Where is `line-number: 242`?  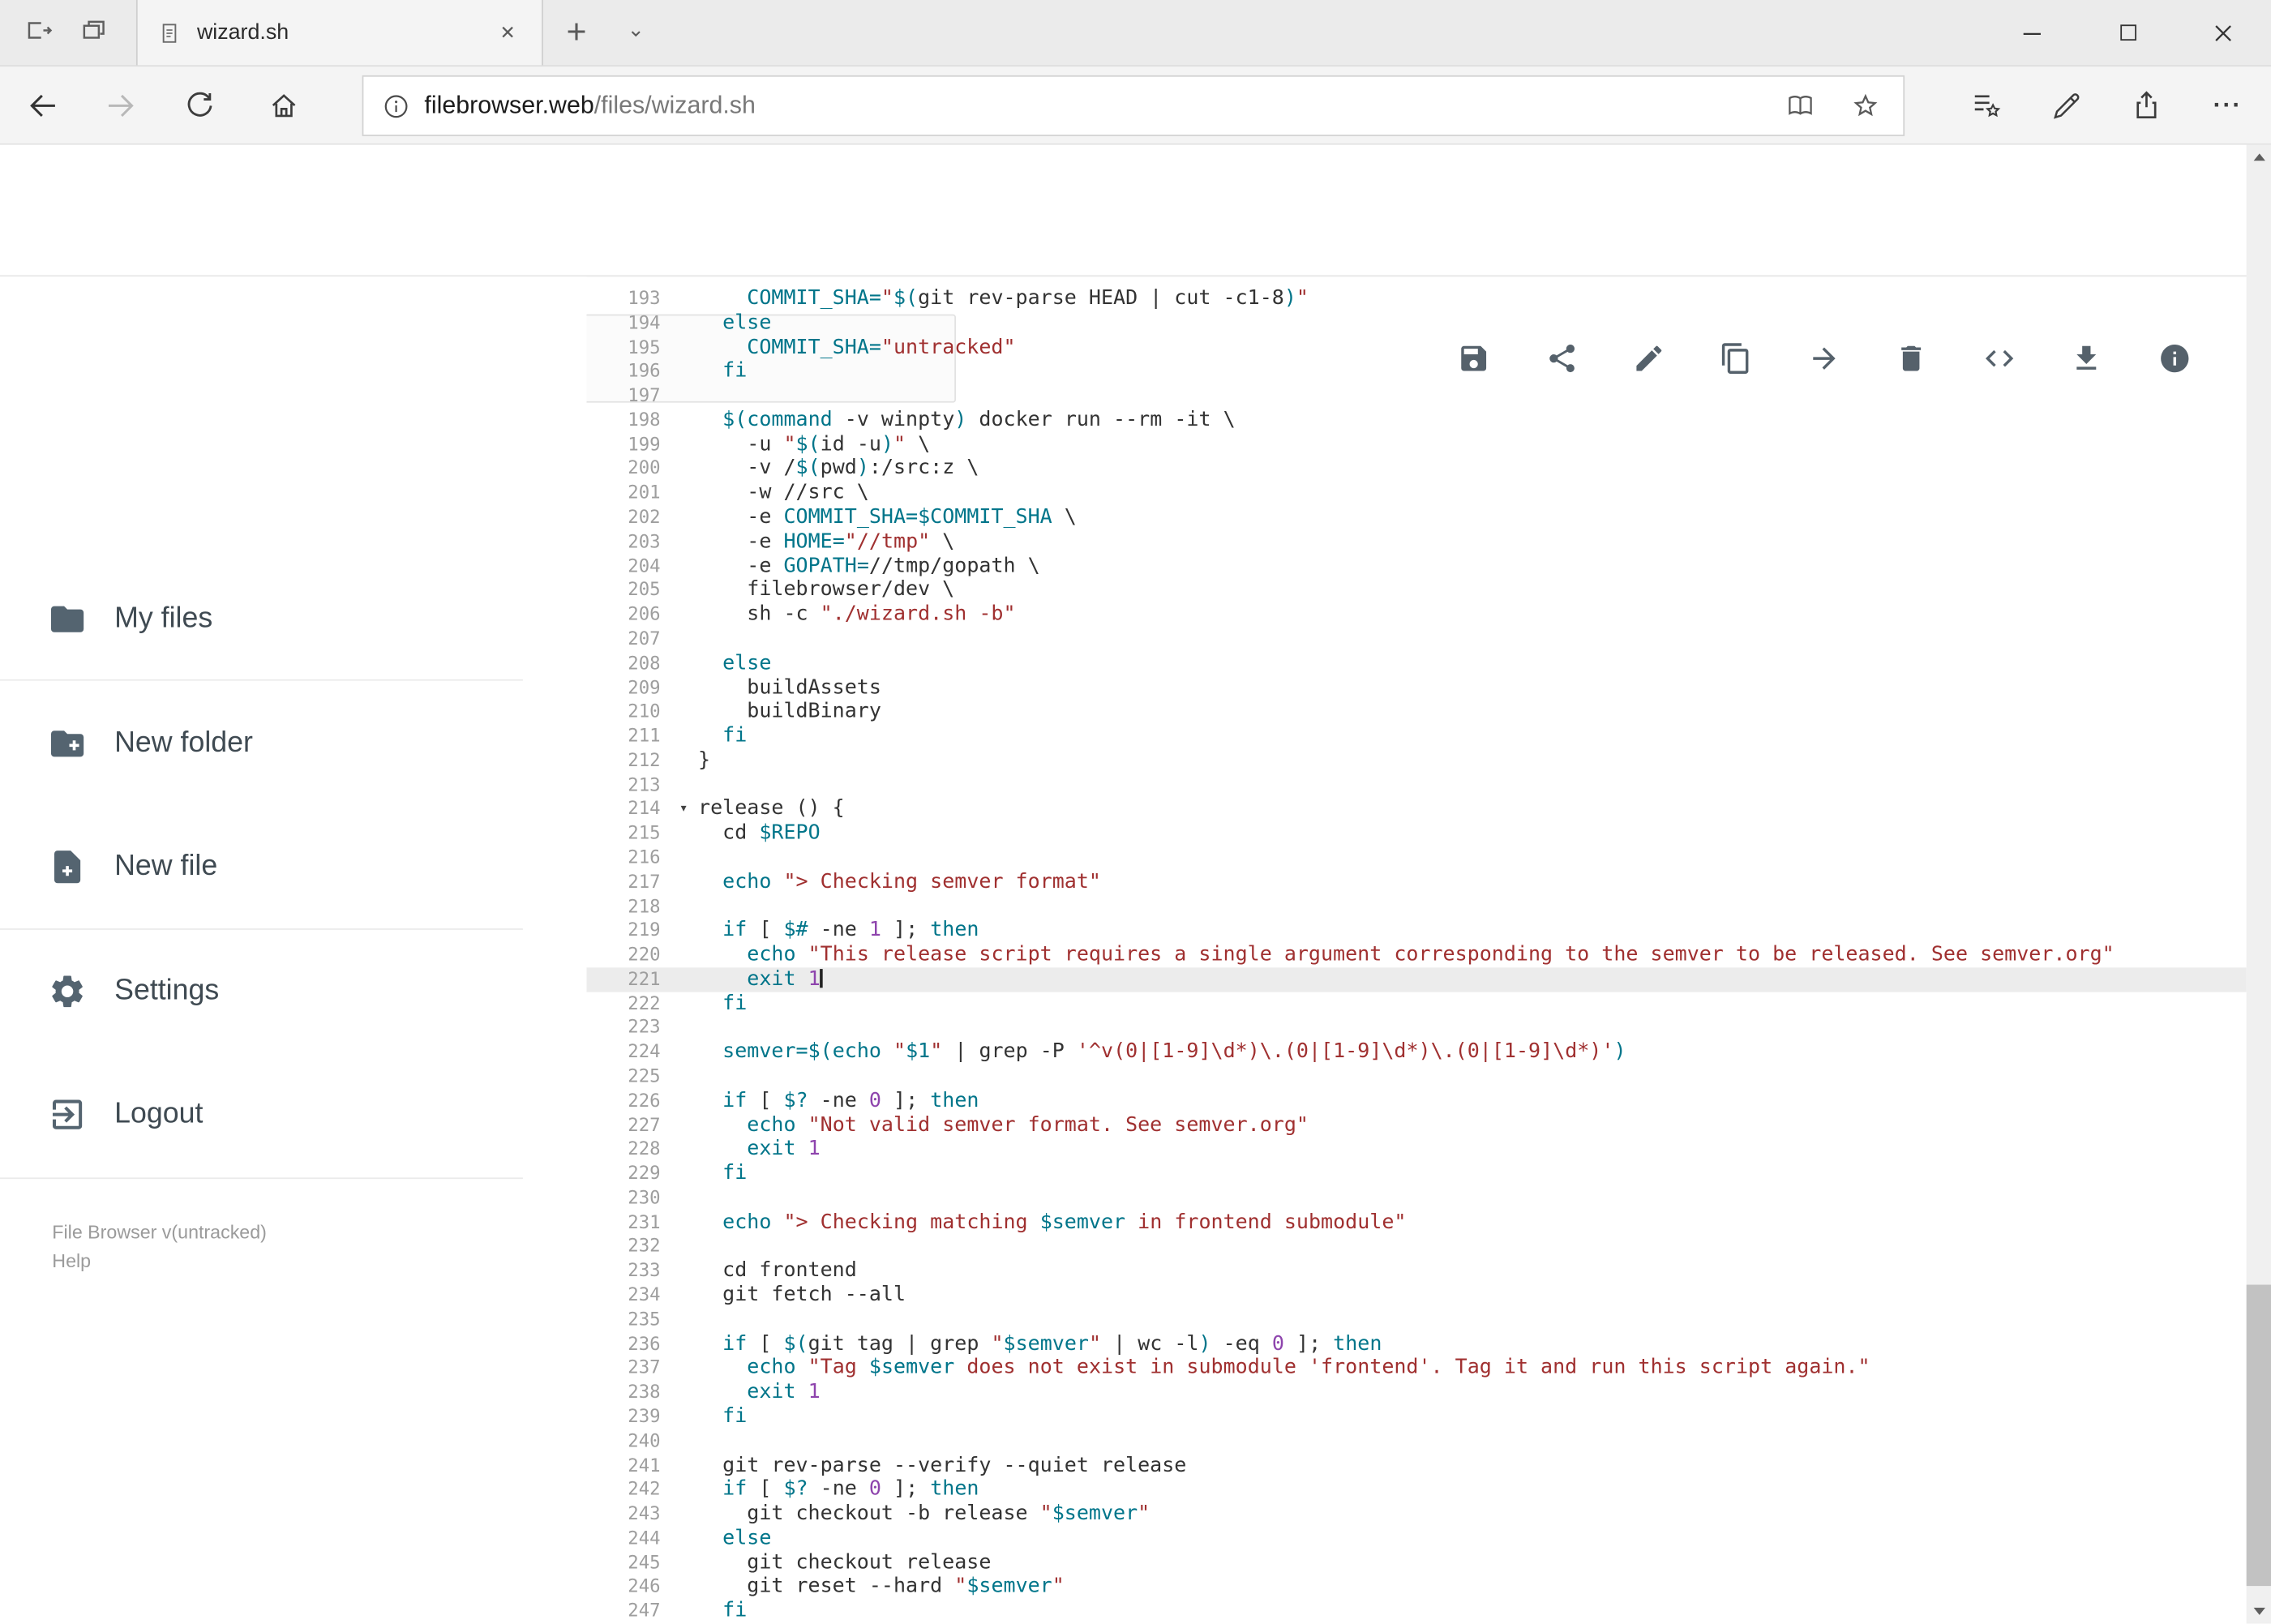
line-number: 242 is located at coordinates (630, 1490).